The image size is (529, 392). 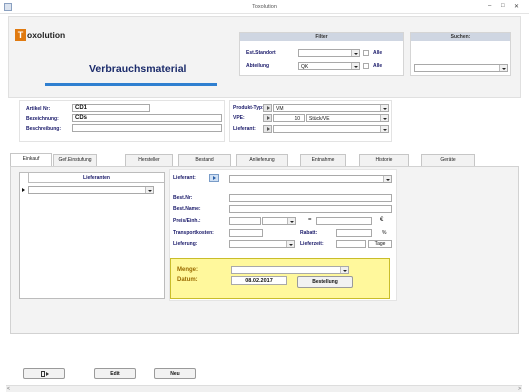 What do you see at coordinates (267, 108) in the screenshot?
I see `produkt-typ-nav-icon` at bounding box center [267, 108].